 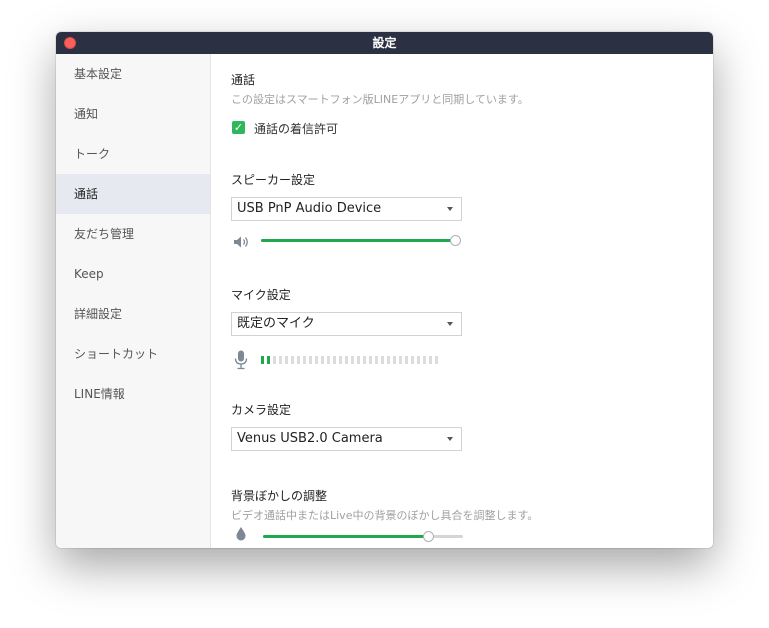 What do you see at coordinates (296, 129) in the screenshot?
I see `allow-incoming-label: 通話の着信許可` at bounding box center [296, 129].